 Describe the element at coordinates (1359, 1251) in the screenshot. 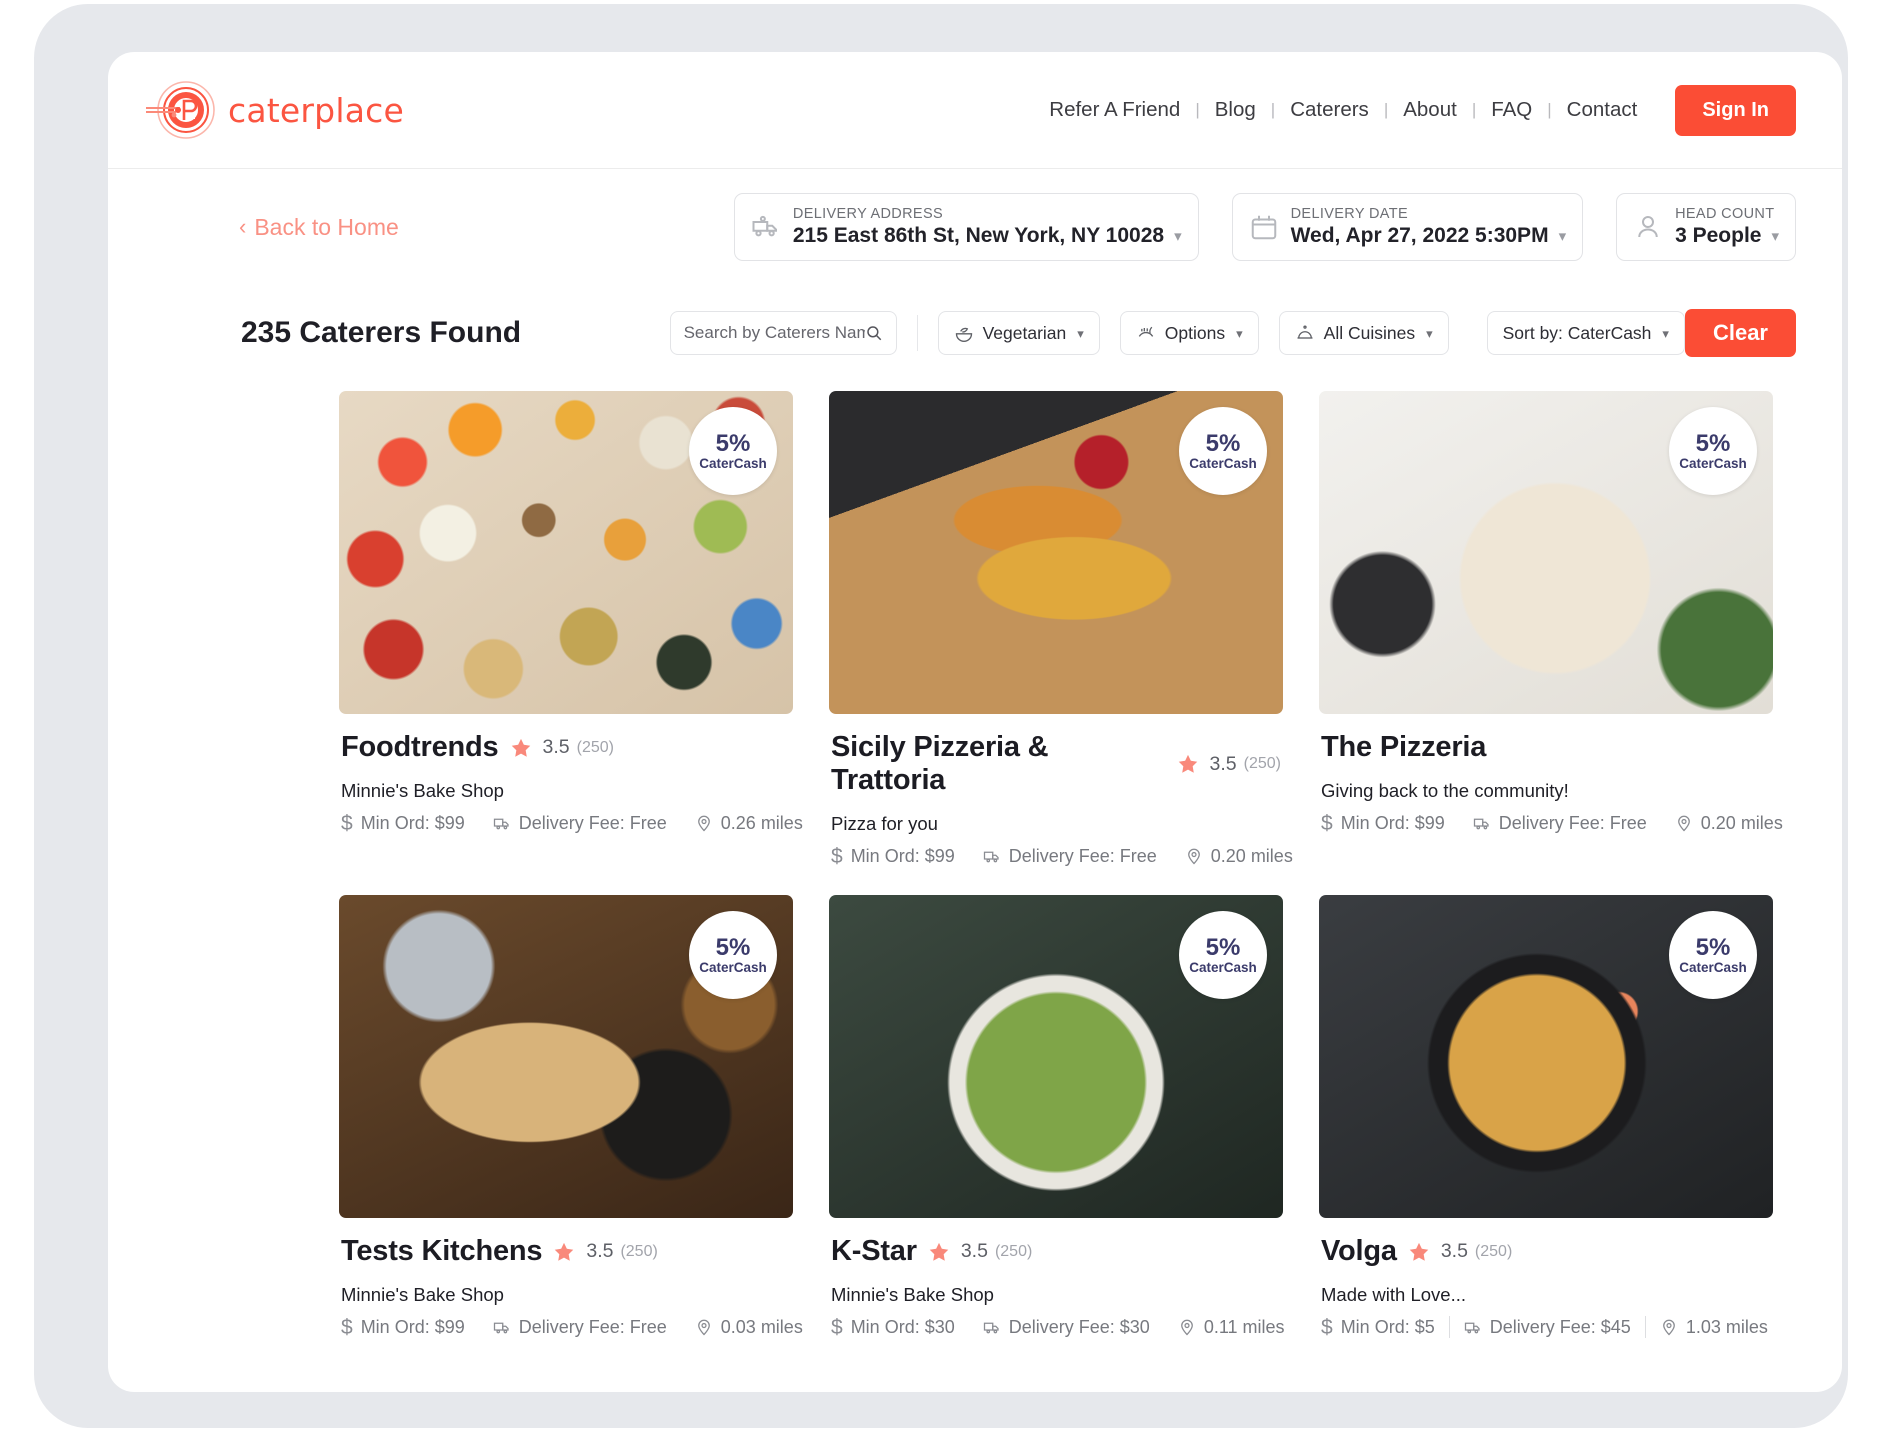

I see `caterer-name: Volga` at that location.